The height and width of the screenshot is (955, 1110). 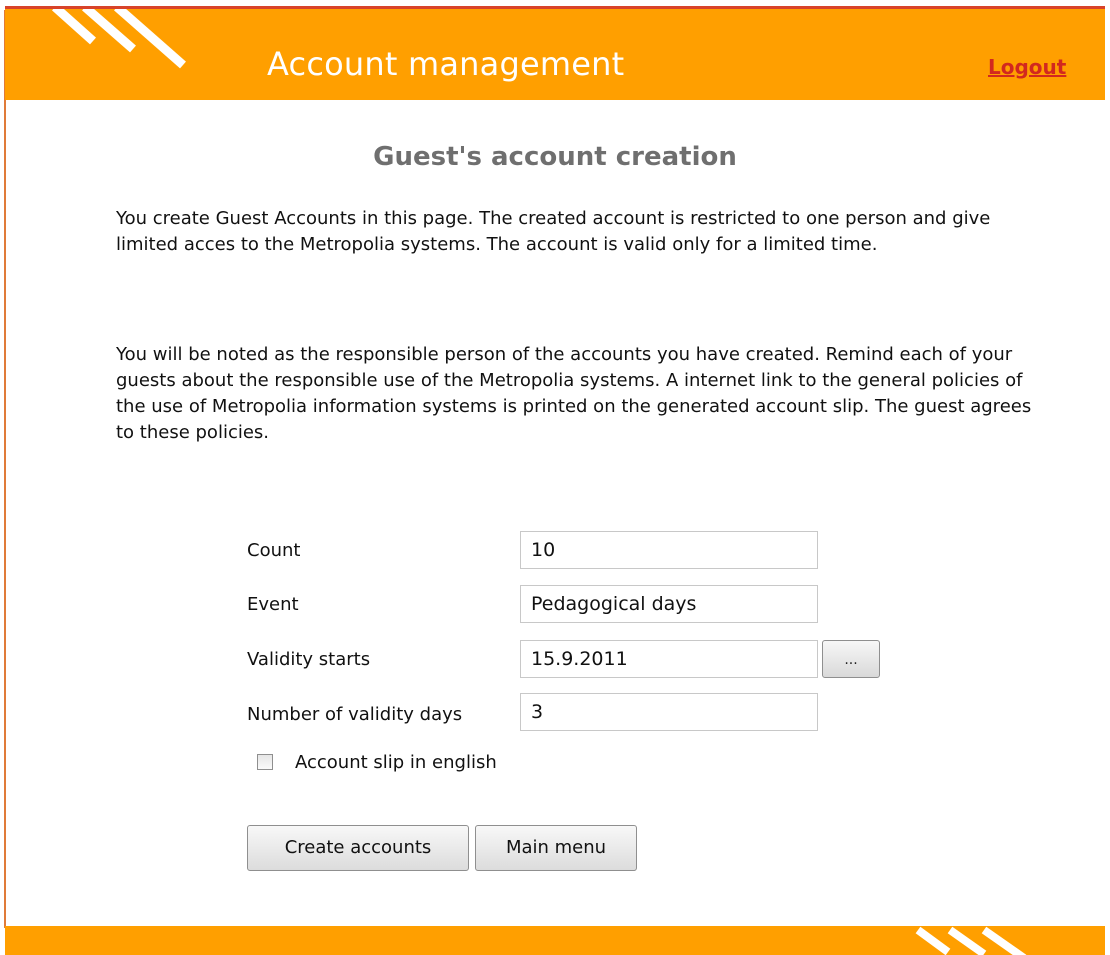 What do you see at coordinates (669, 550) in the screenshot?
I see `count-input` at bounding box center [669, 550].